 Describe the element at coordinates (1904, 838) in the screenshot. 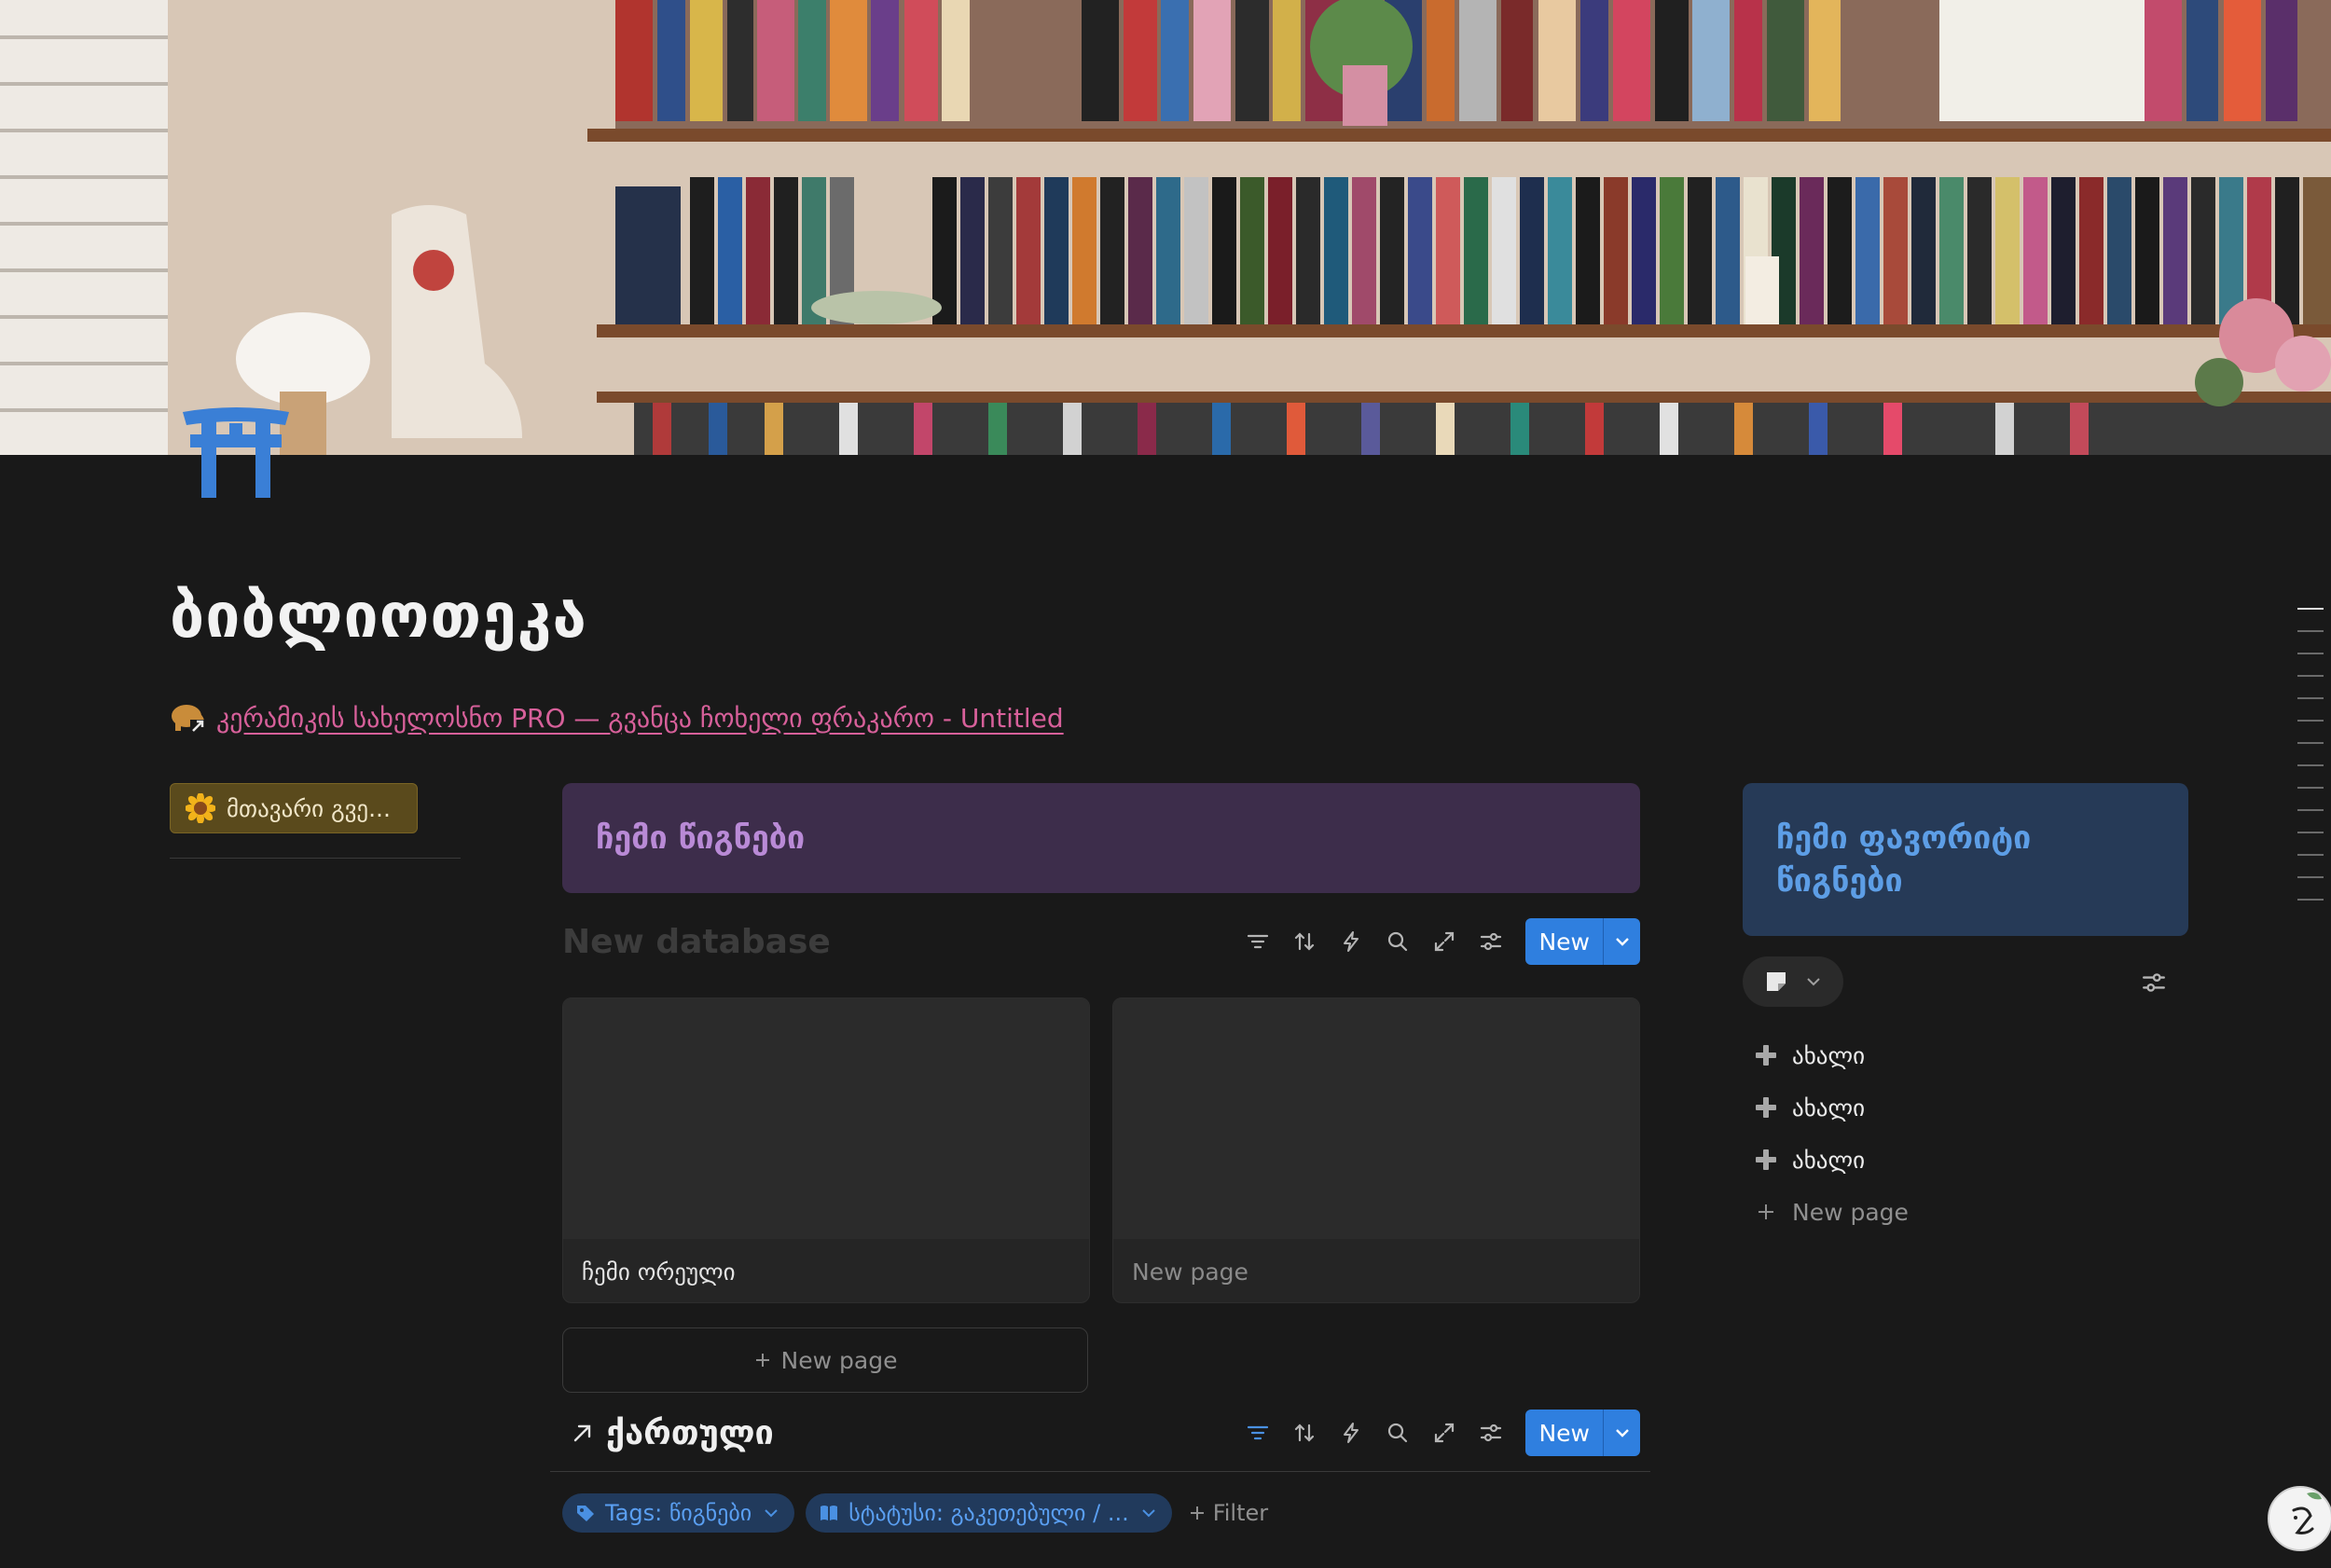

I see `favorite-books-title-line1: ჩემი ფავორიტი` at that location.